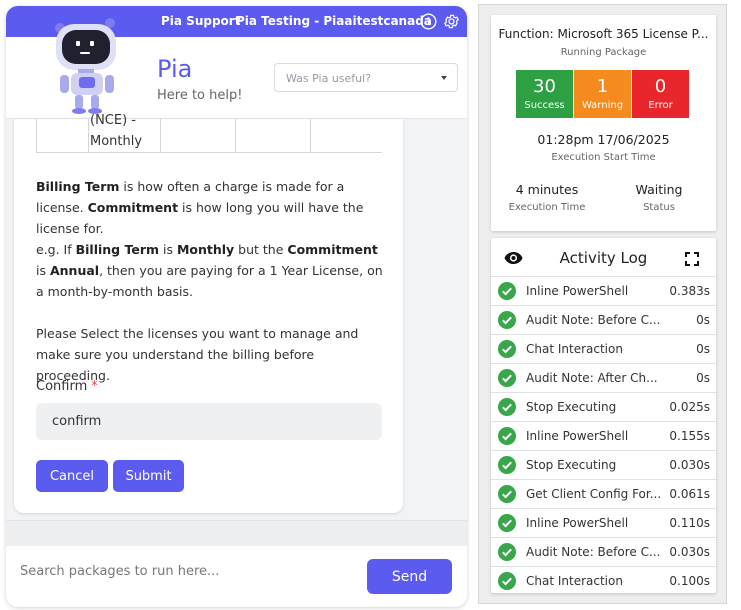  What do you see at coordinates (428, 21) in the screenshot?
I see `info-icon` at bounding box center [428, 21].